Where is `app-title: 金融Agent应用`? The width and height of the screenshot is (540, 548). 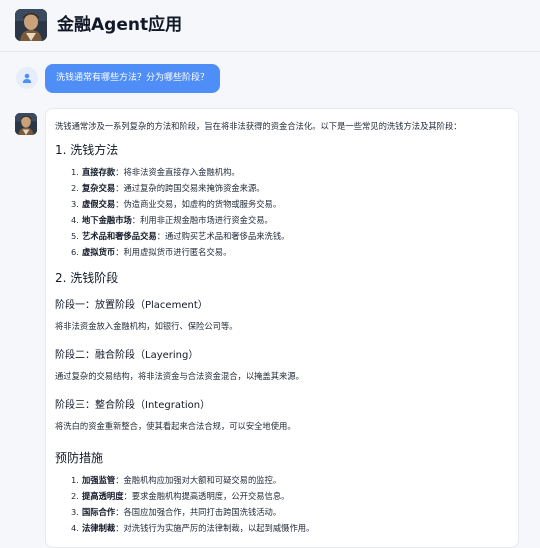 app-title: 金融Agent应用 is located at coordinates (120, 25).